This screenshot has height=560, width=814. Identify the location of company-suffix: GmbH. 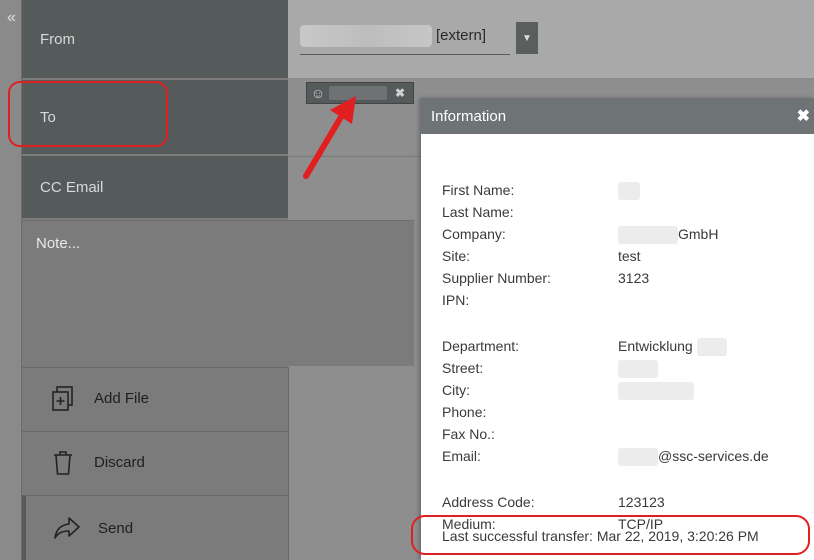
(698, 234).